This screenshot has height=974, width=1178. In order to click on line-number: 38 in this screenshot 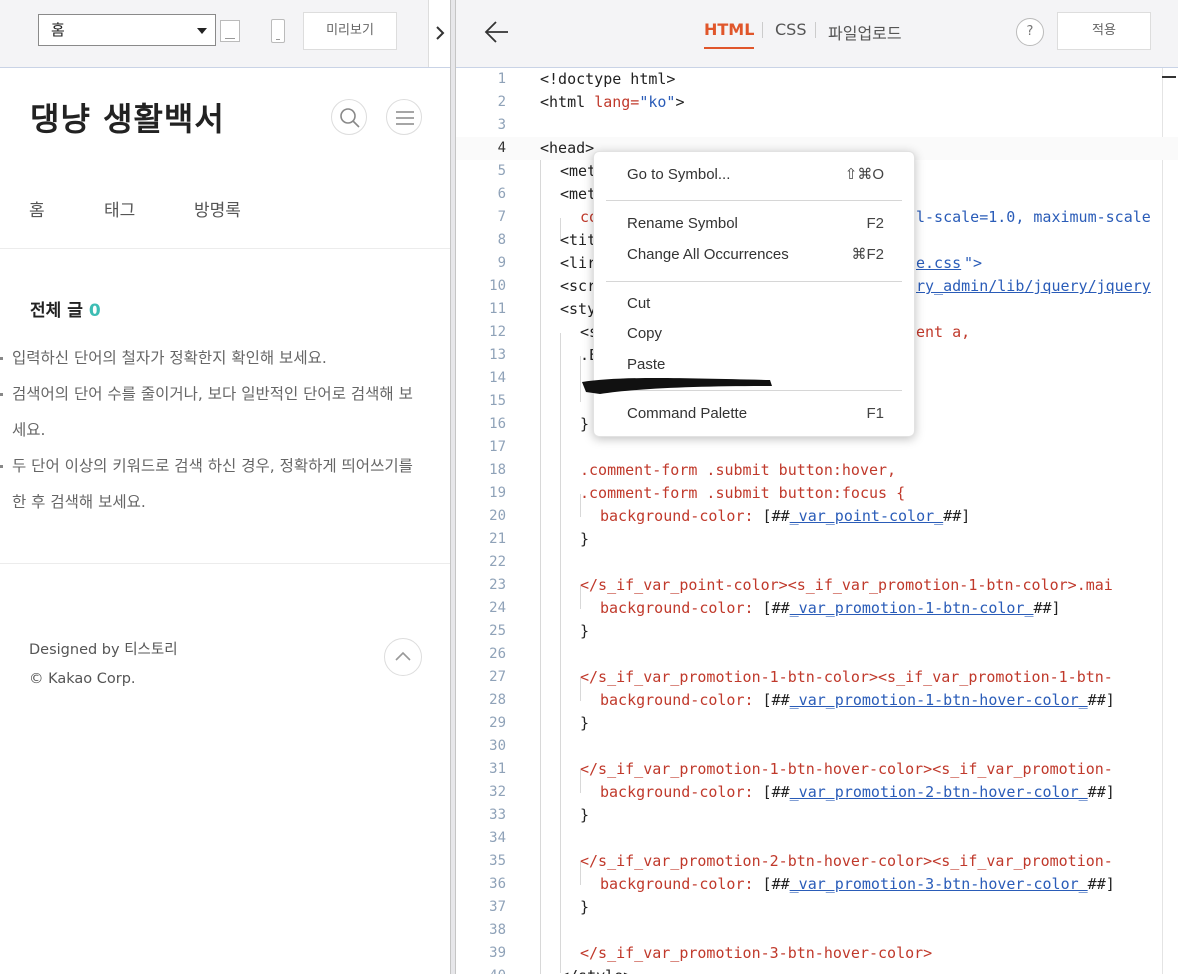, I will do `click(497, 930)`.